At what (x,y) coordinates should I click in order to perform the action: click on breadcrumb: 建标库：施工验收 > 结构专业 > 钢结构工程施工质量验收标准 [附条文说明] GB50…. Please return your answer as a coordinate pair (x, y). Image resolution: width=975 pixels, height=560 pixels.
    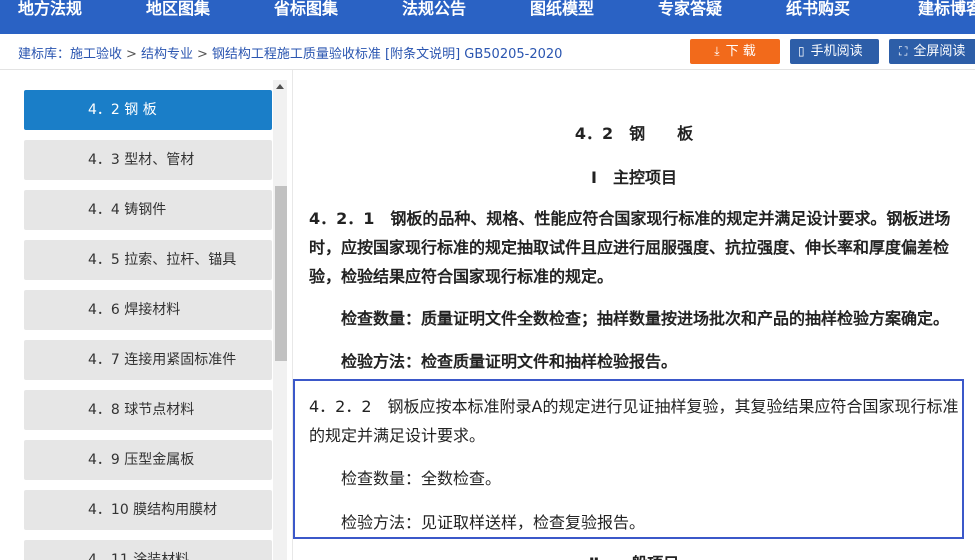
    Looking at the image, I should click on (290, 52).